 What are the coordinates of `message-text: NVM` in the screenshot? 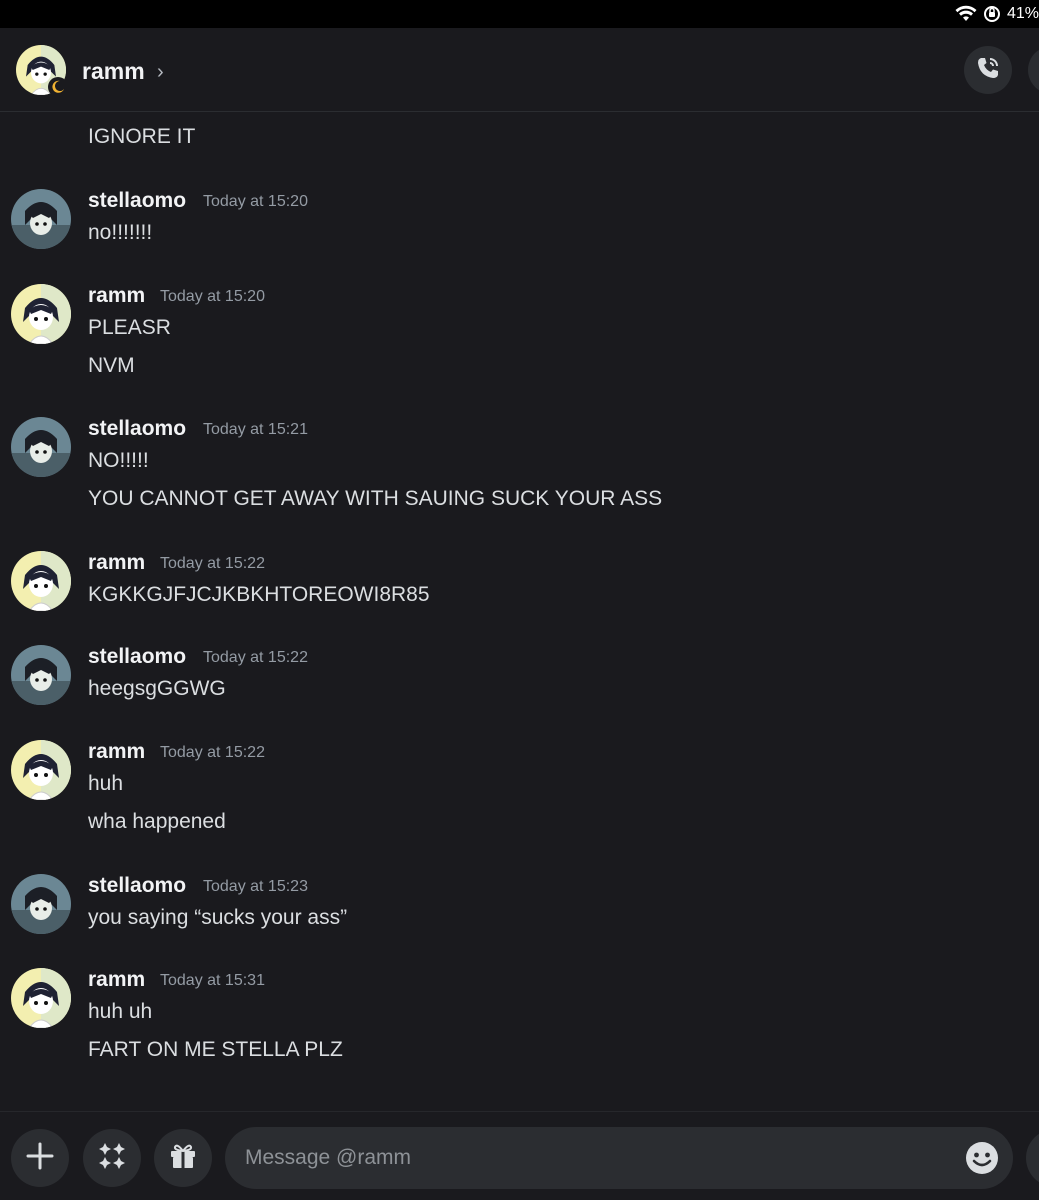 It's located at (111, 365).